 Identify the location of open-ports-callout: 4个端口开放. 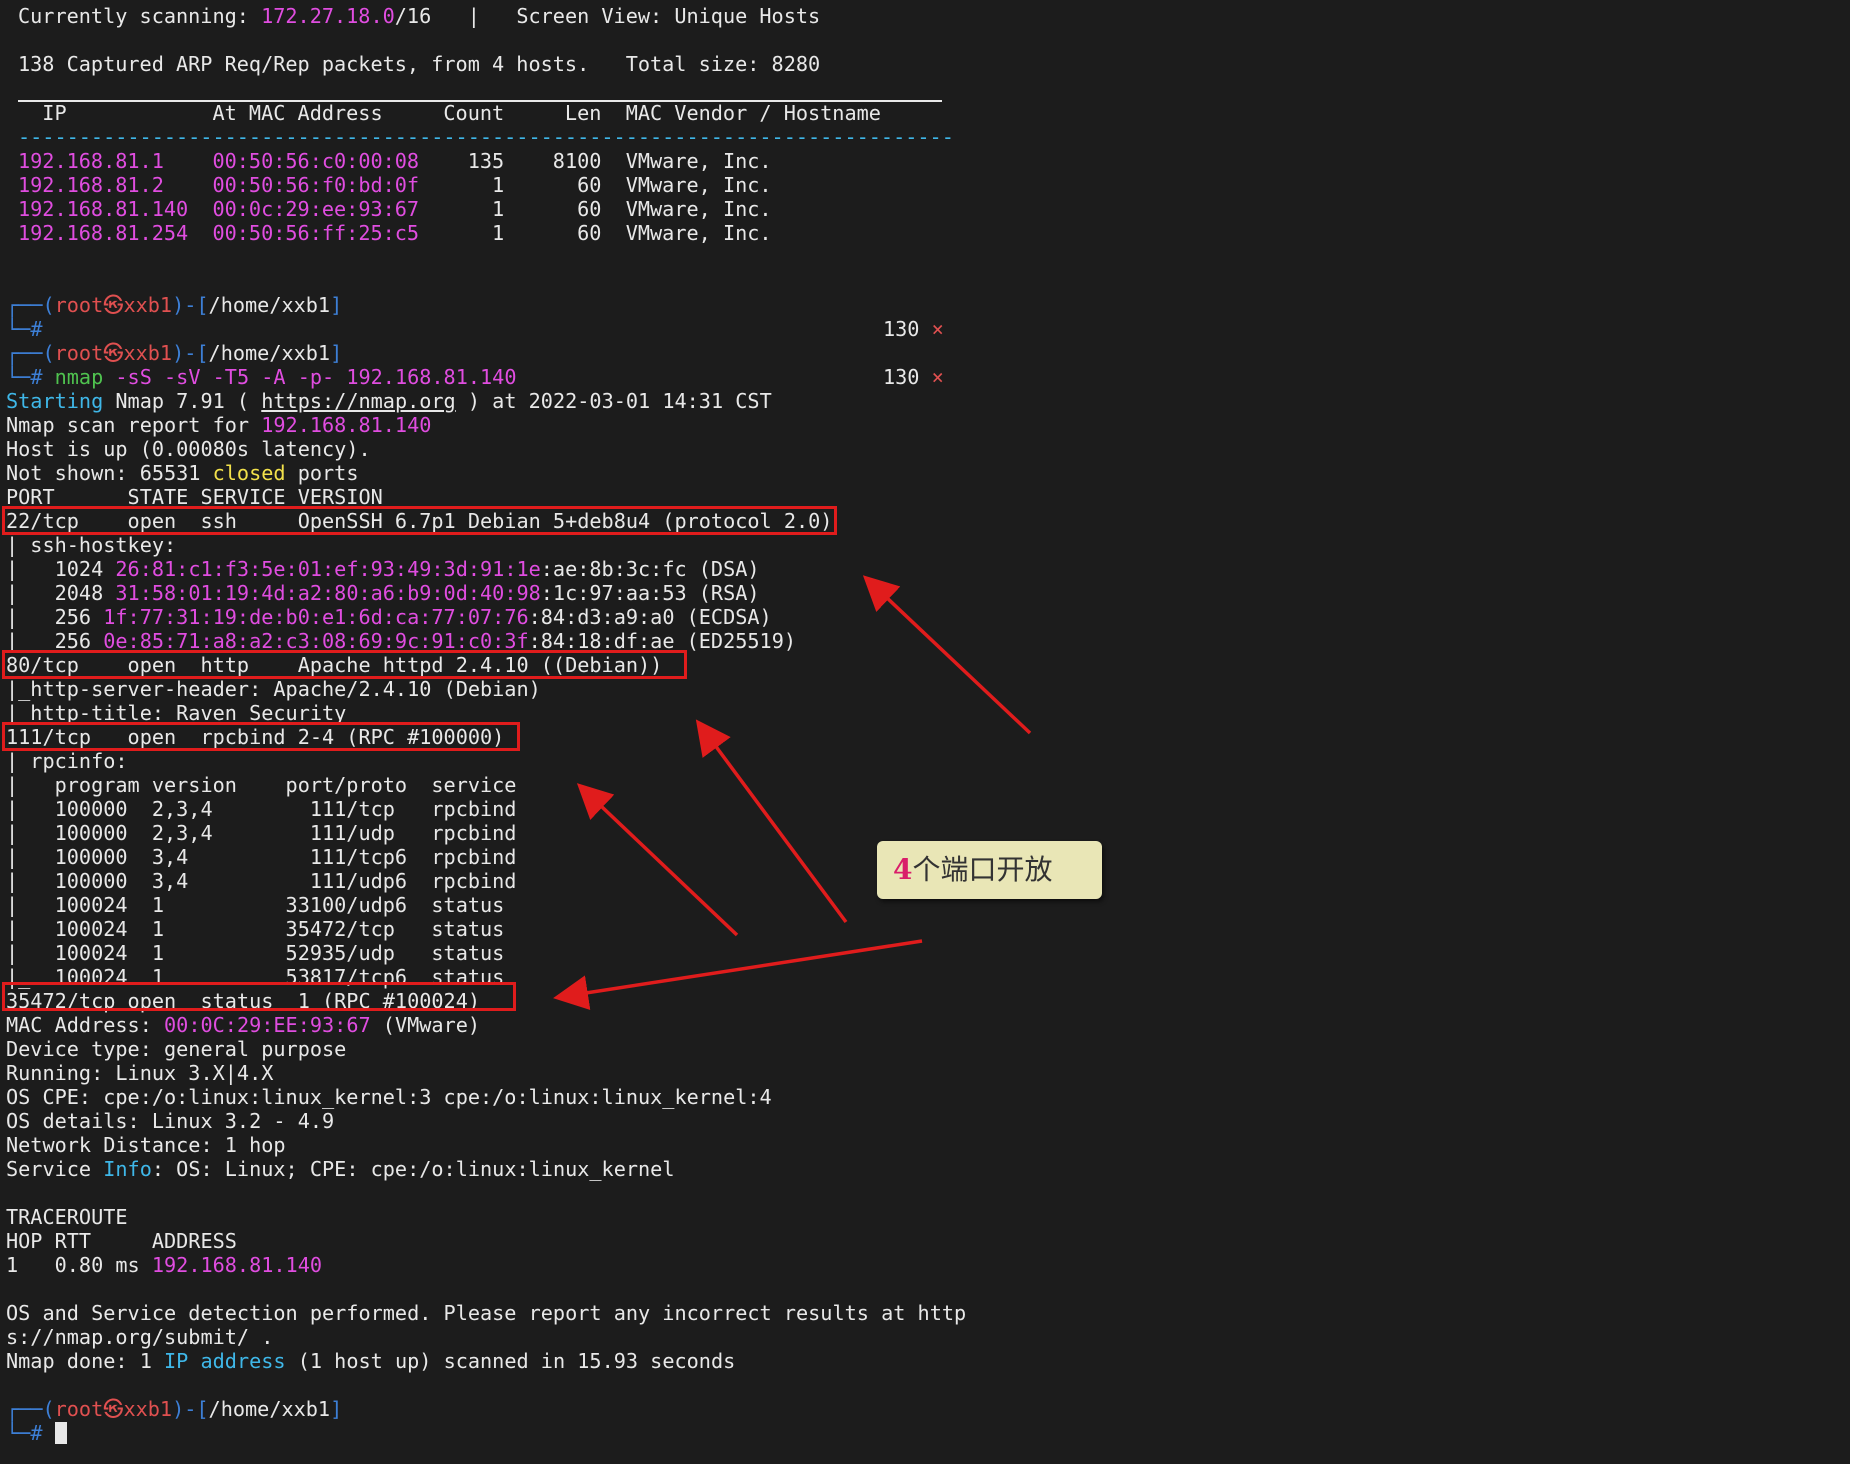
(989, 870).